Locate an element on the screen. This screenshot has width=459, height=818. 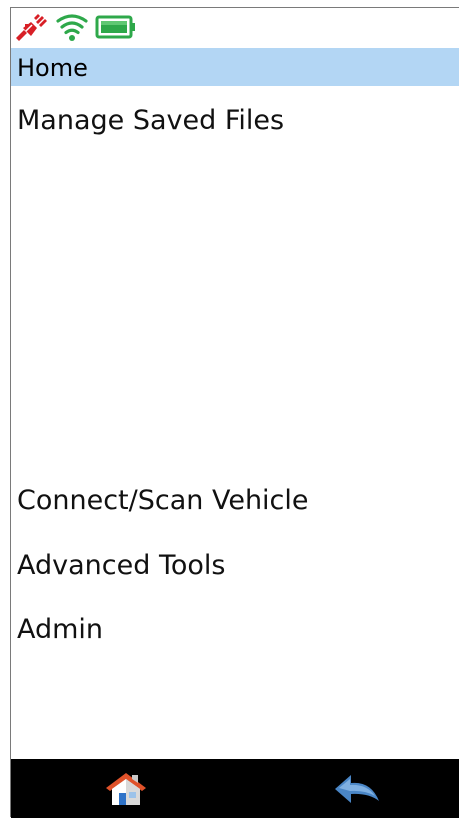
battery-icon is located at coordinates (115, 27).